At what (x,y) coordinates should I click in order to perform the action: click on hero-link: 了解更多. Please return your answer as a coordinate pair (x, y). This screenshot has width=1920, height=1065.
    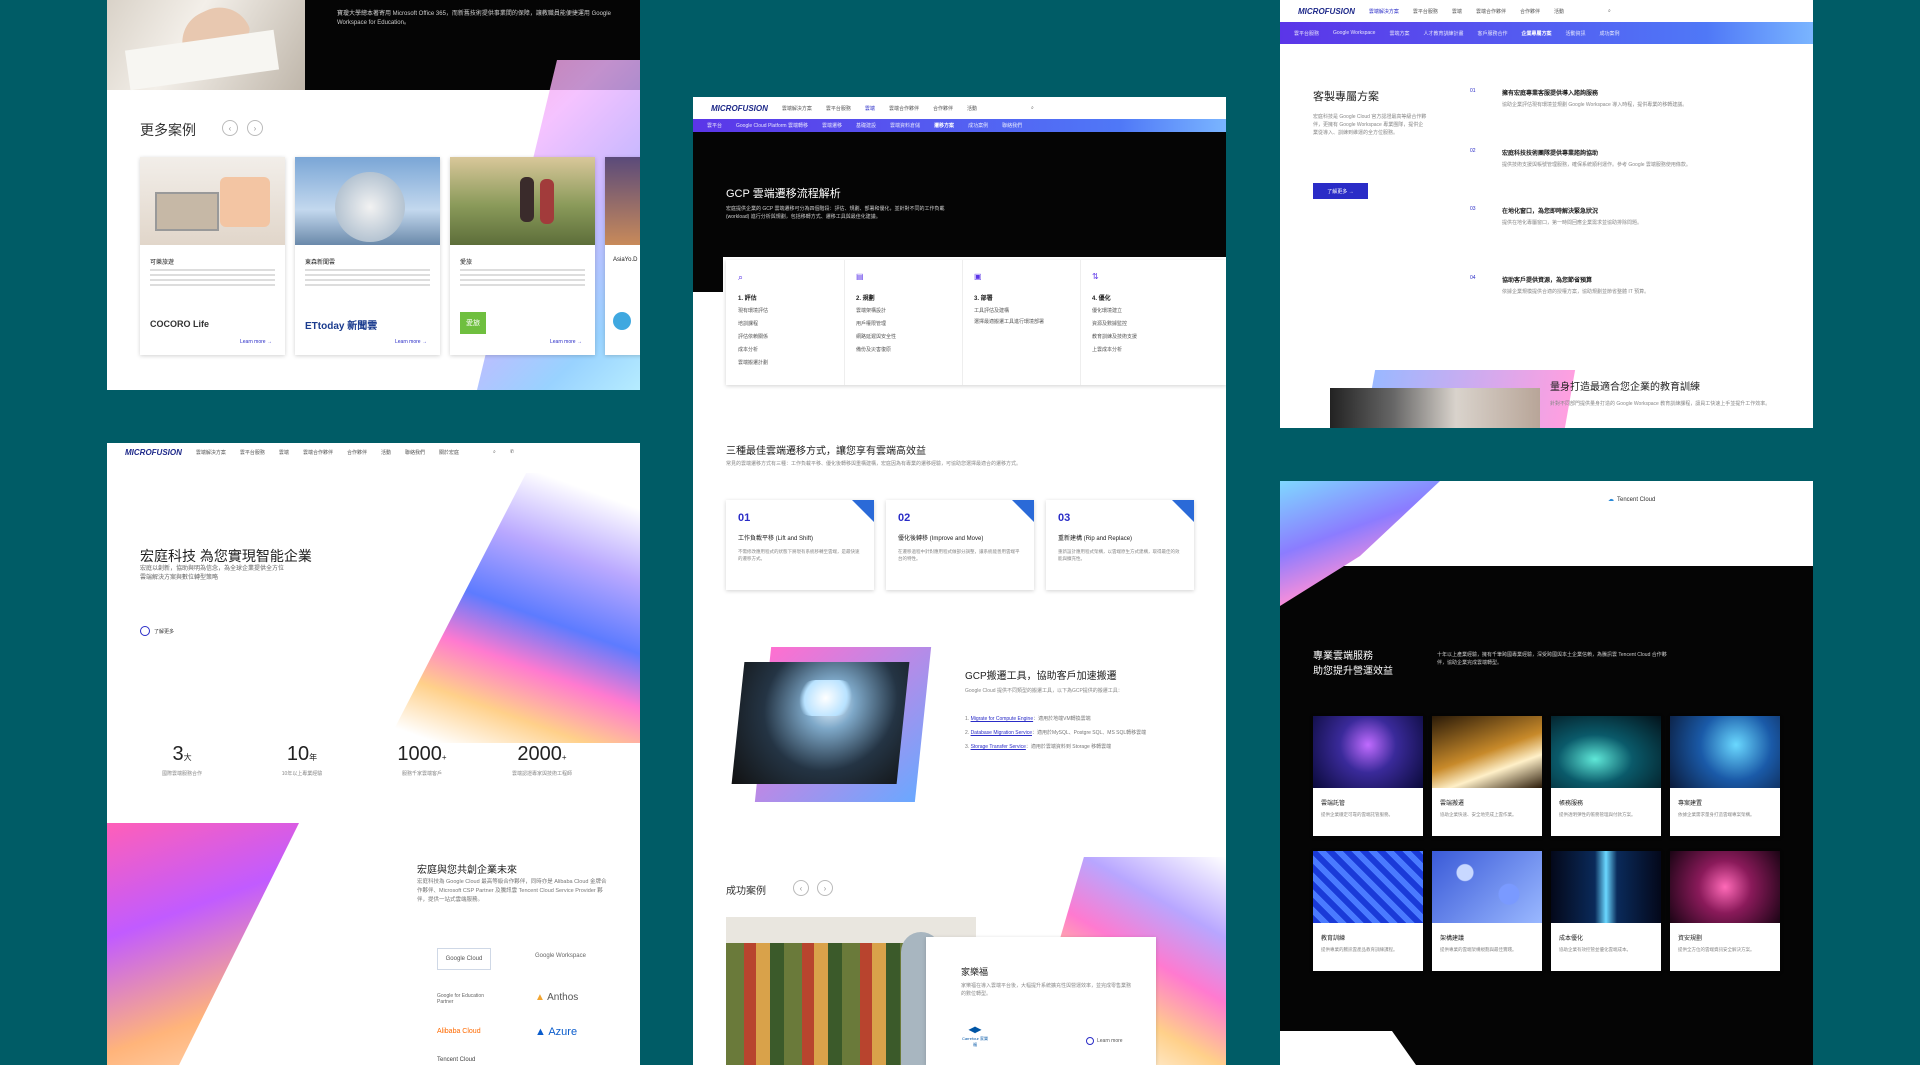
    Looking at the image, I should click on (157, 631).